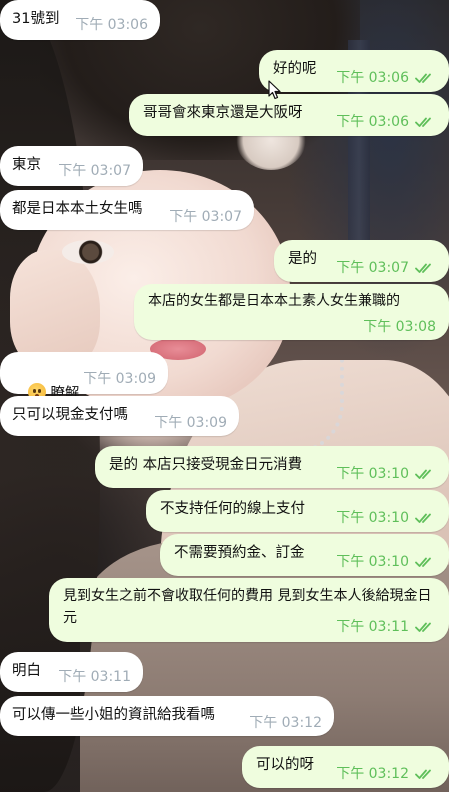 This screenshot has height=792, width=449. I want to click on message-bubble-outgoing: 不需要預約金、訂金 下午 03:10, so click(304, 555).